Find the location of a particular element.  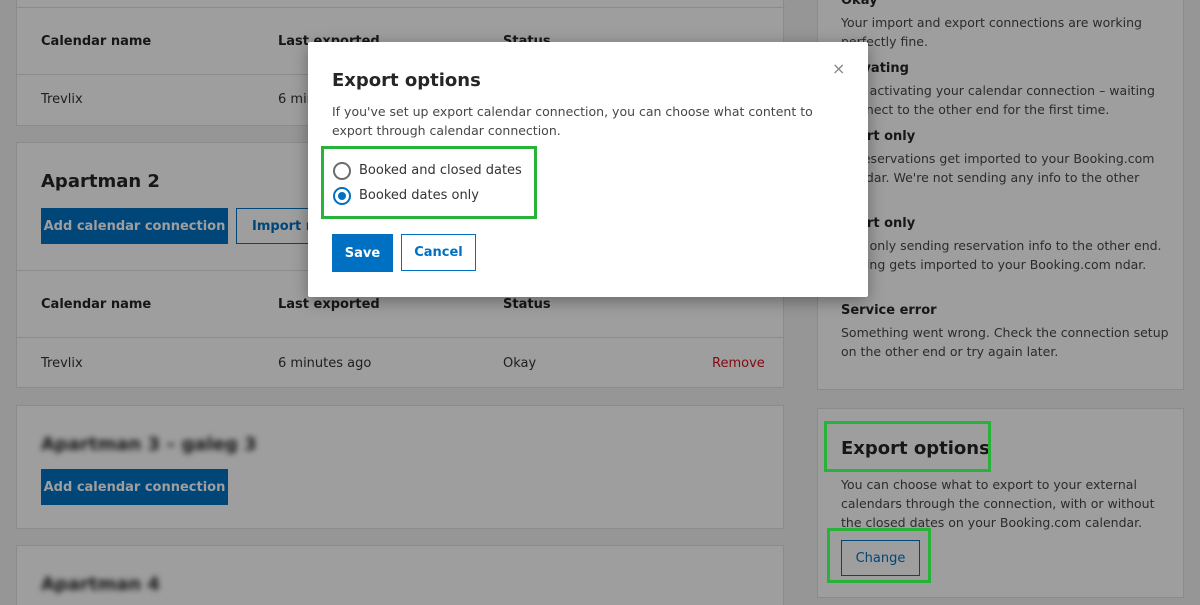

highlight-box-export-title is located at coordinates (907, 446).